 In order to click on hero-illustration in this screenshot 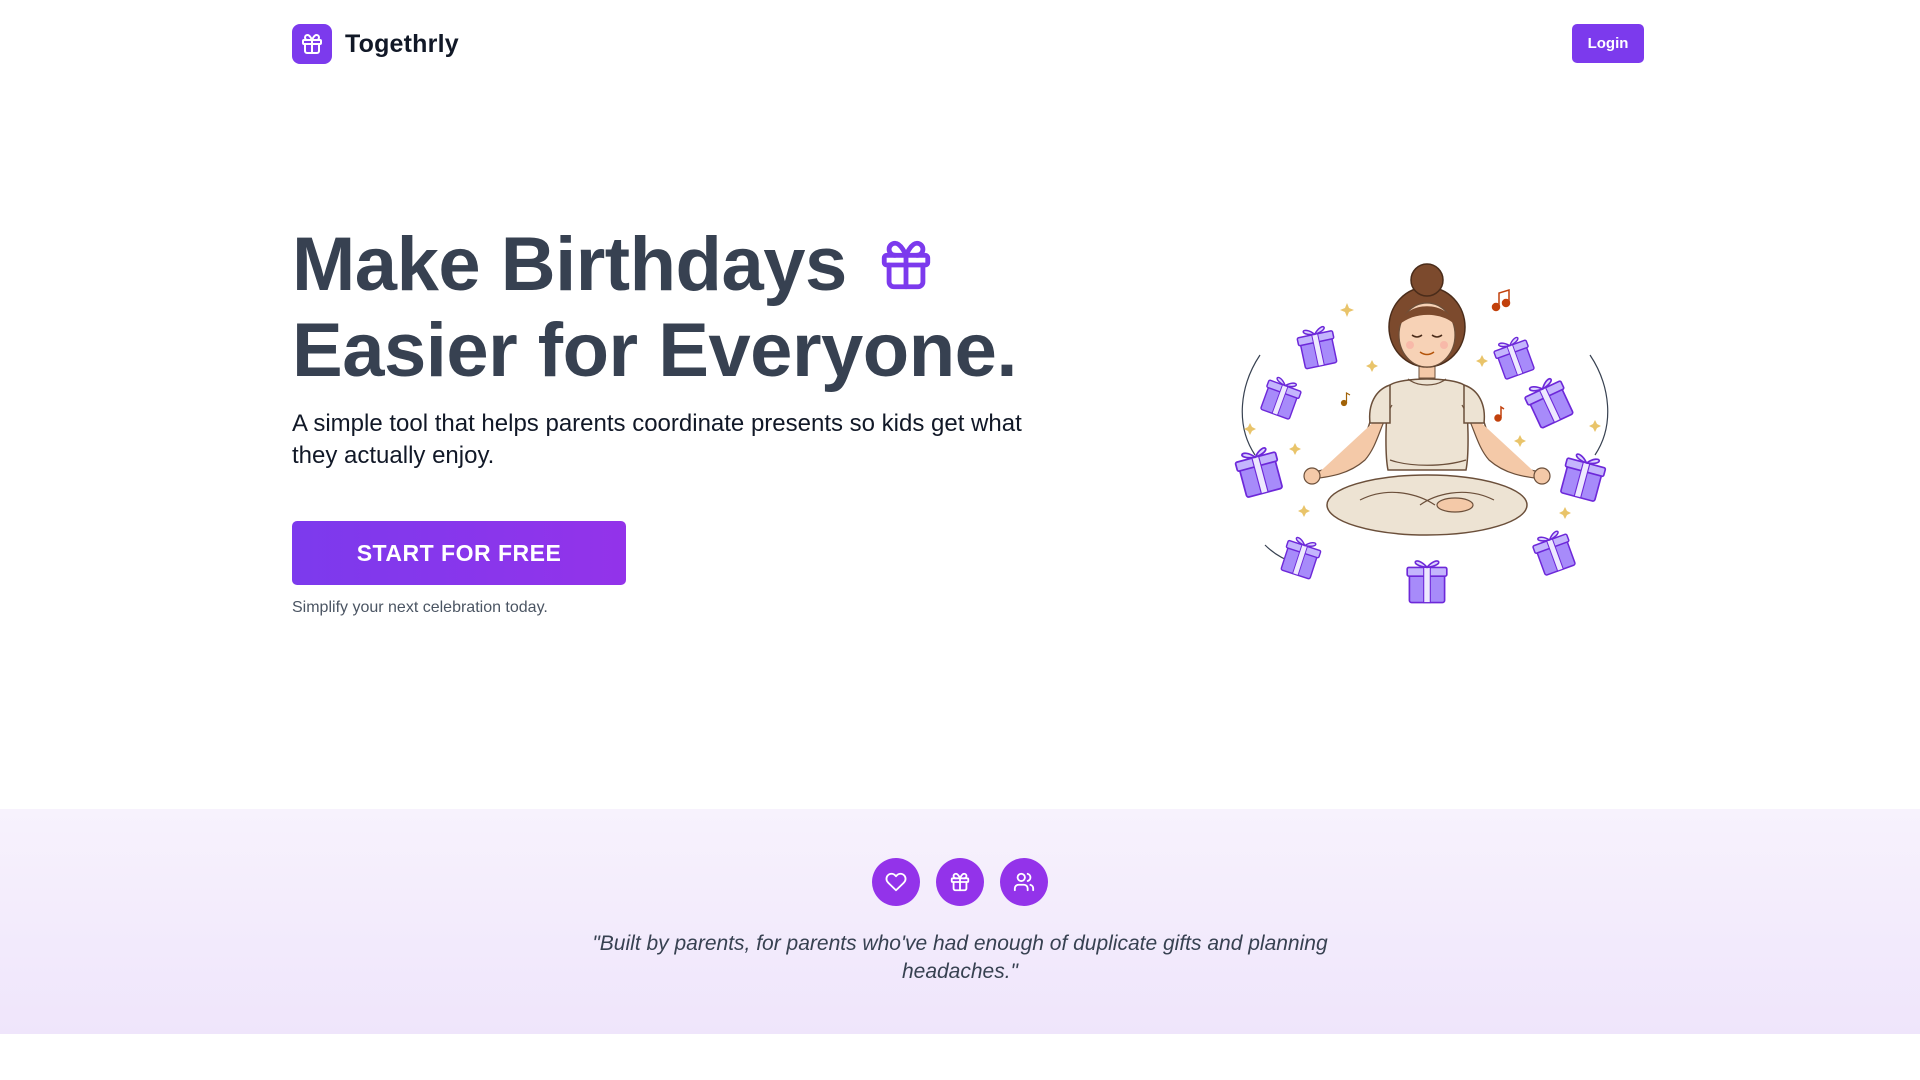, I will do `click(1425, 435)`.